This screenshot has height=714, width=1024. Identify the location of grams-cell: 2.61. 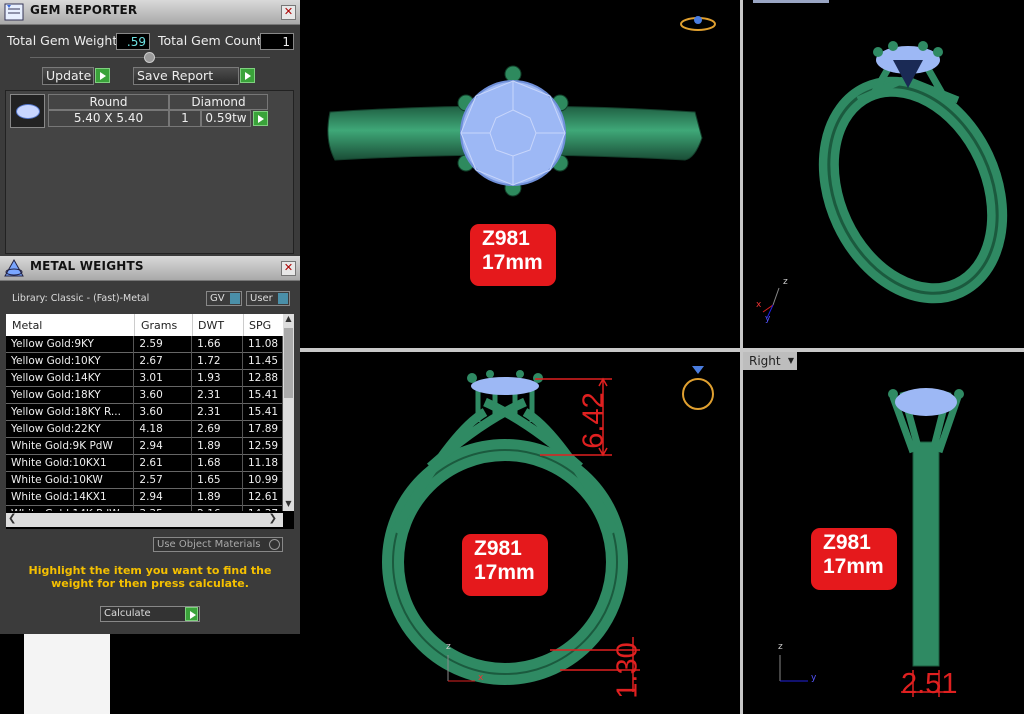
(163, 463).